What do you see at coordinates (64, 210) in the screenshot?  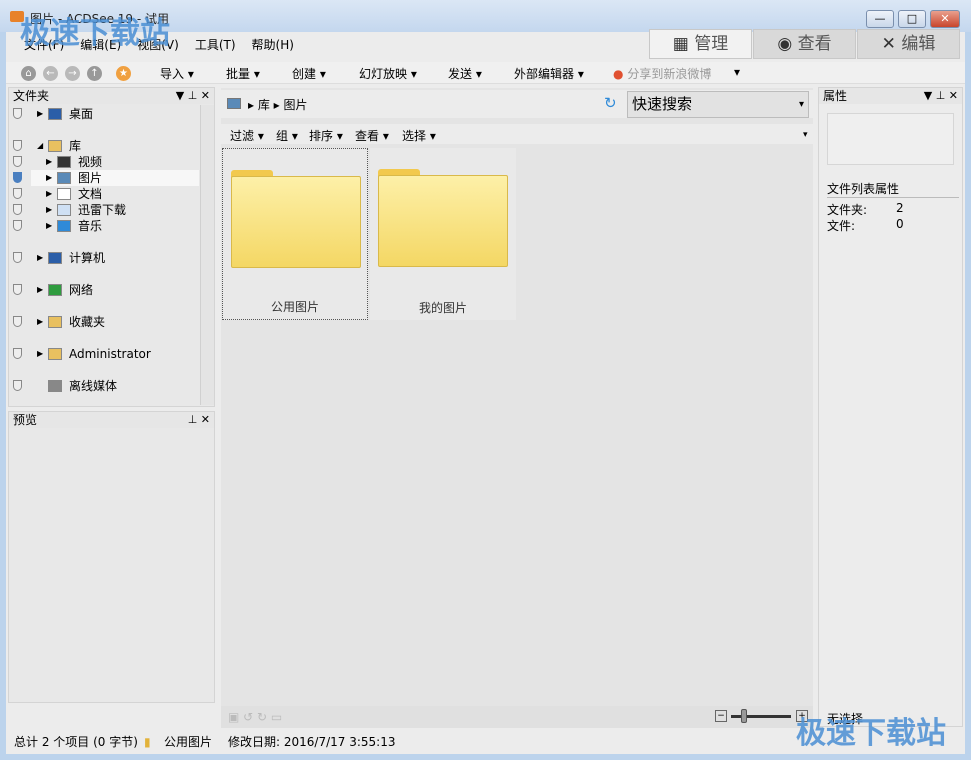 I see `download-icon` at bounding box center [64, 210].